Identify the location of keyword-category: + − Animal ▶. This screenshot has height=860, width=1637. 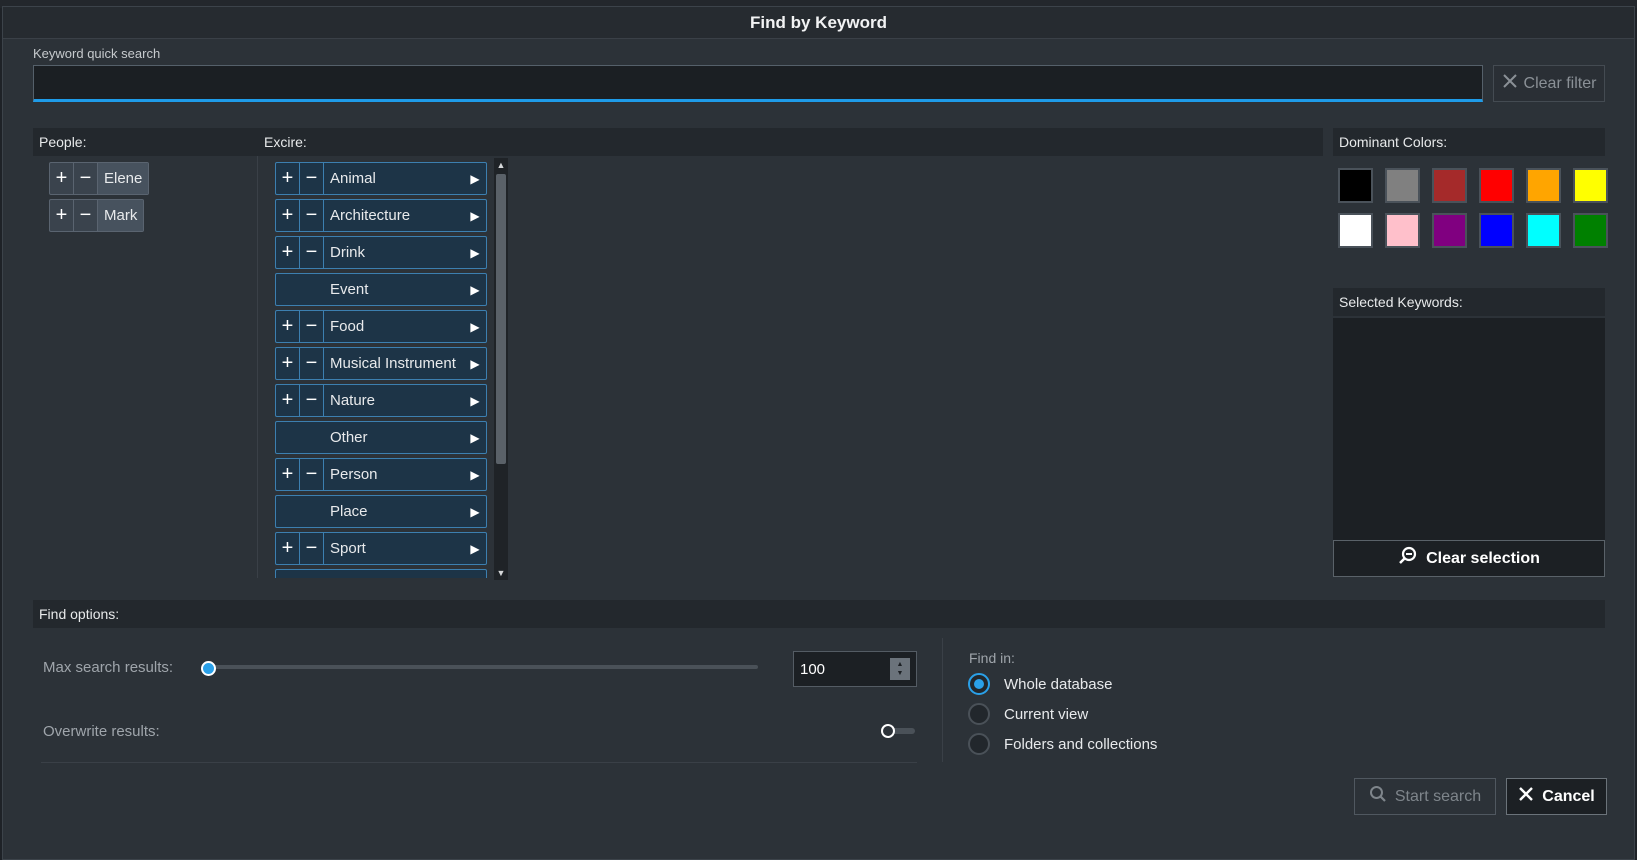
(381, 178).